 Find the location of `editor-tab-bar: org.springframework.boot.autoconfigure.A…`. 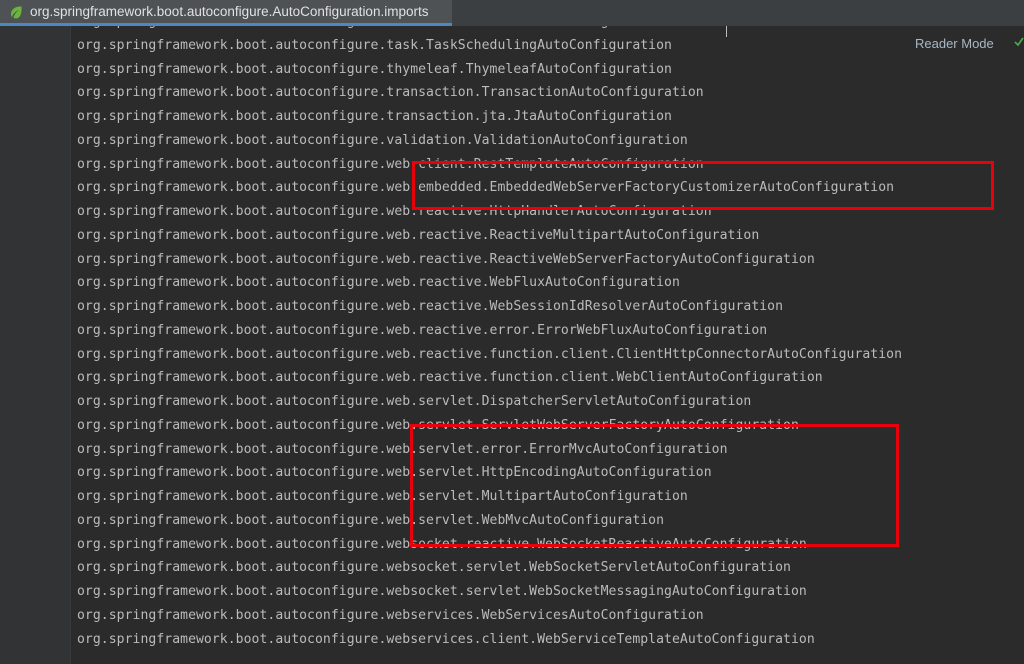

editor-tab-bar: org.springframework.boot.autoconfigure.A… is located at coordinates (512, 13).